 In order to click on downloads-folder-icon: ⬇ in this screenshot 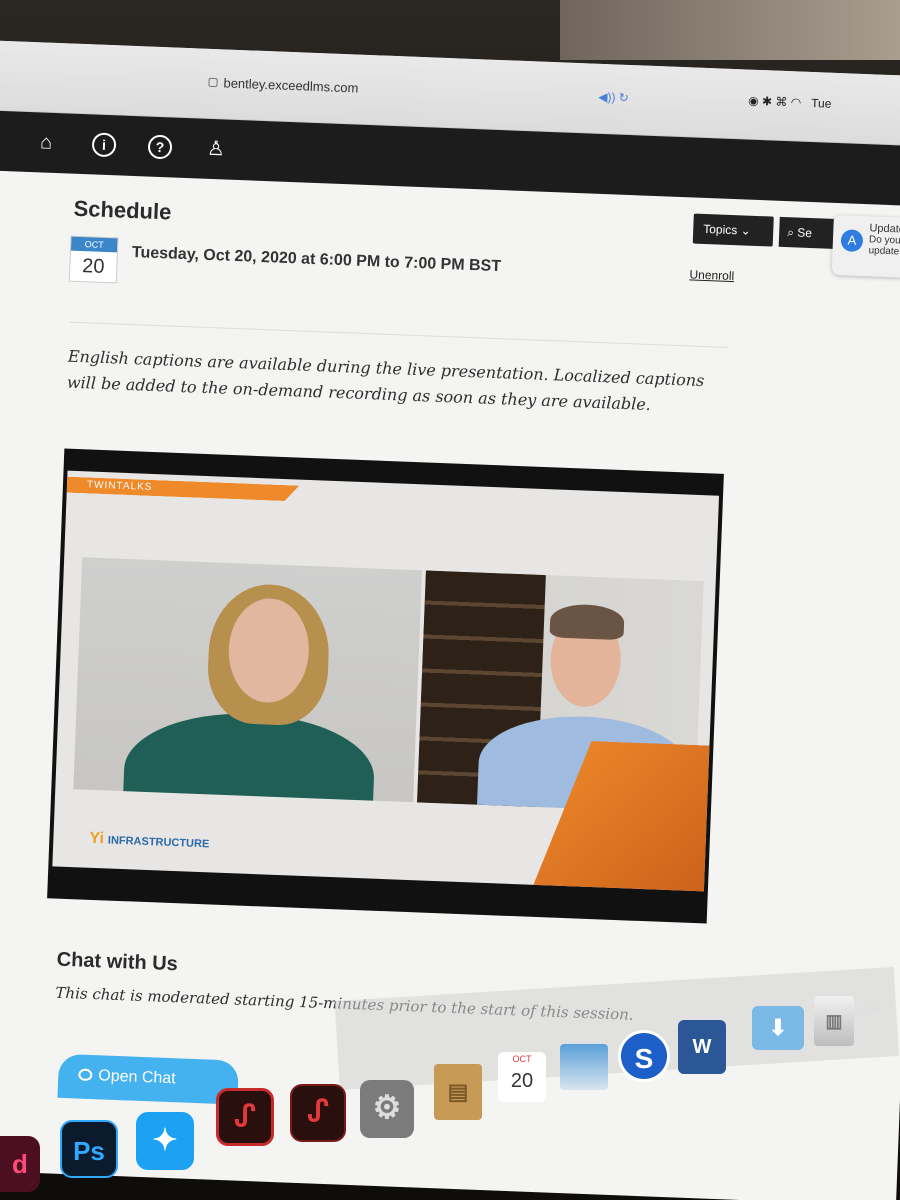, I will do `click(778, 1028)`.